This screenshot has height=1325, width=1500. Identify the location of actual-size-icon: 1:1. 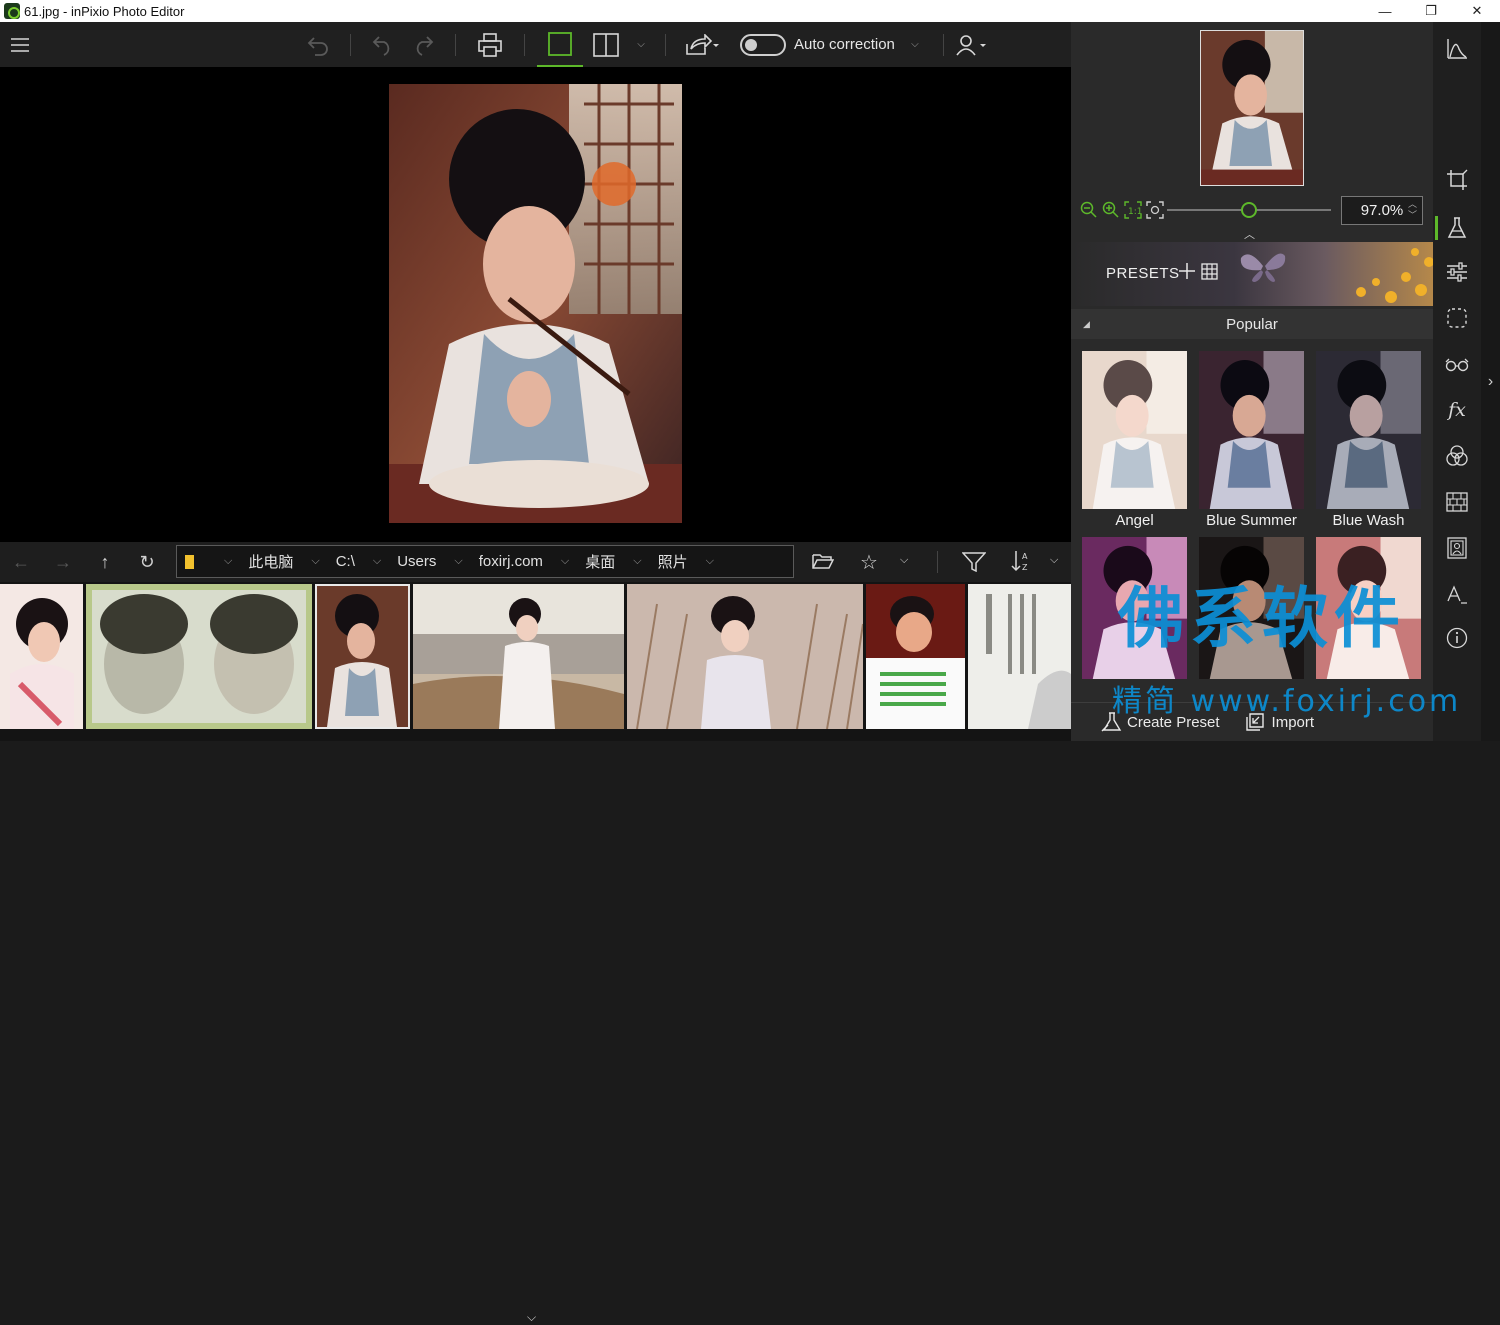
(1133, 210).